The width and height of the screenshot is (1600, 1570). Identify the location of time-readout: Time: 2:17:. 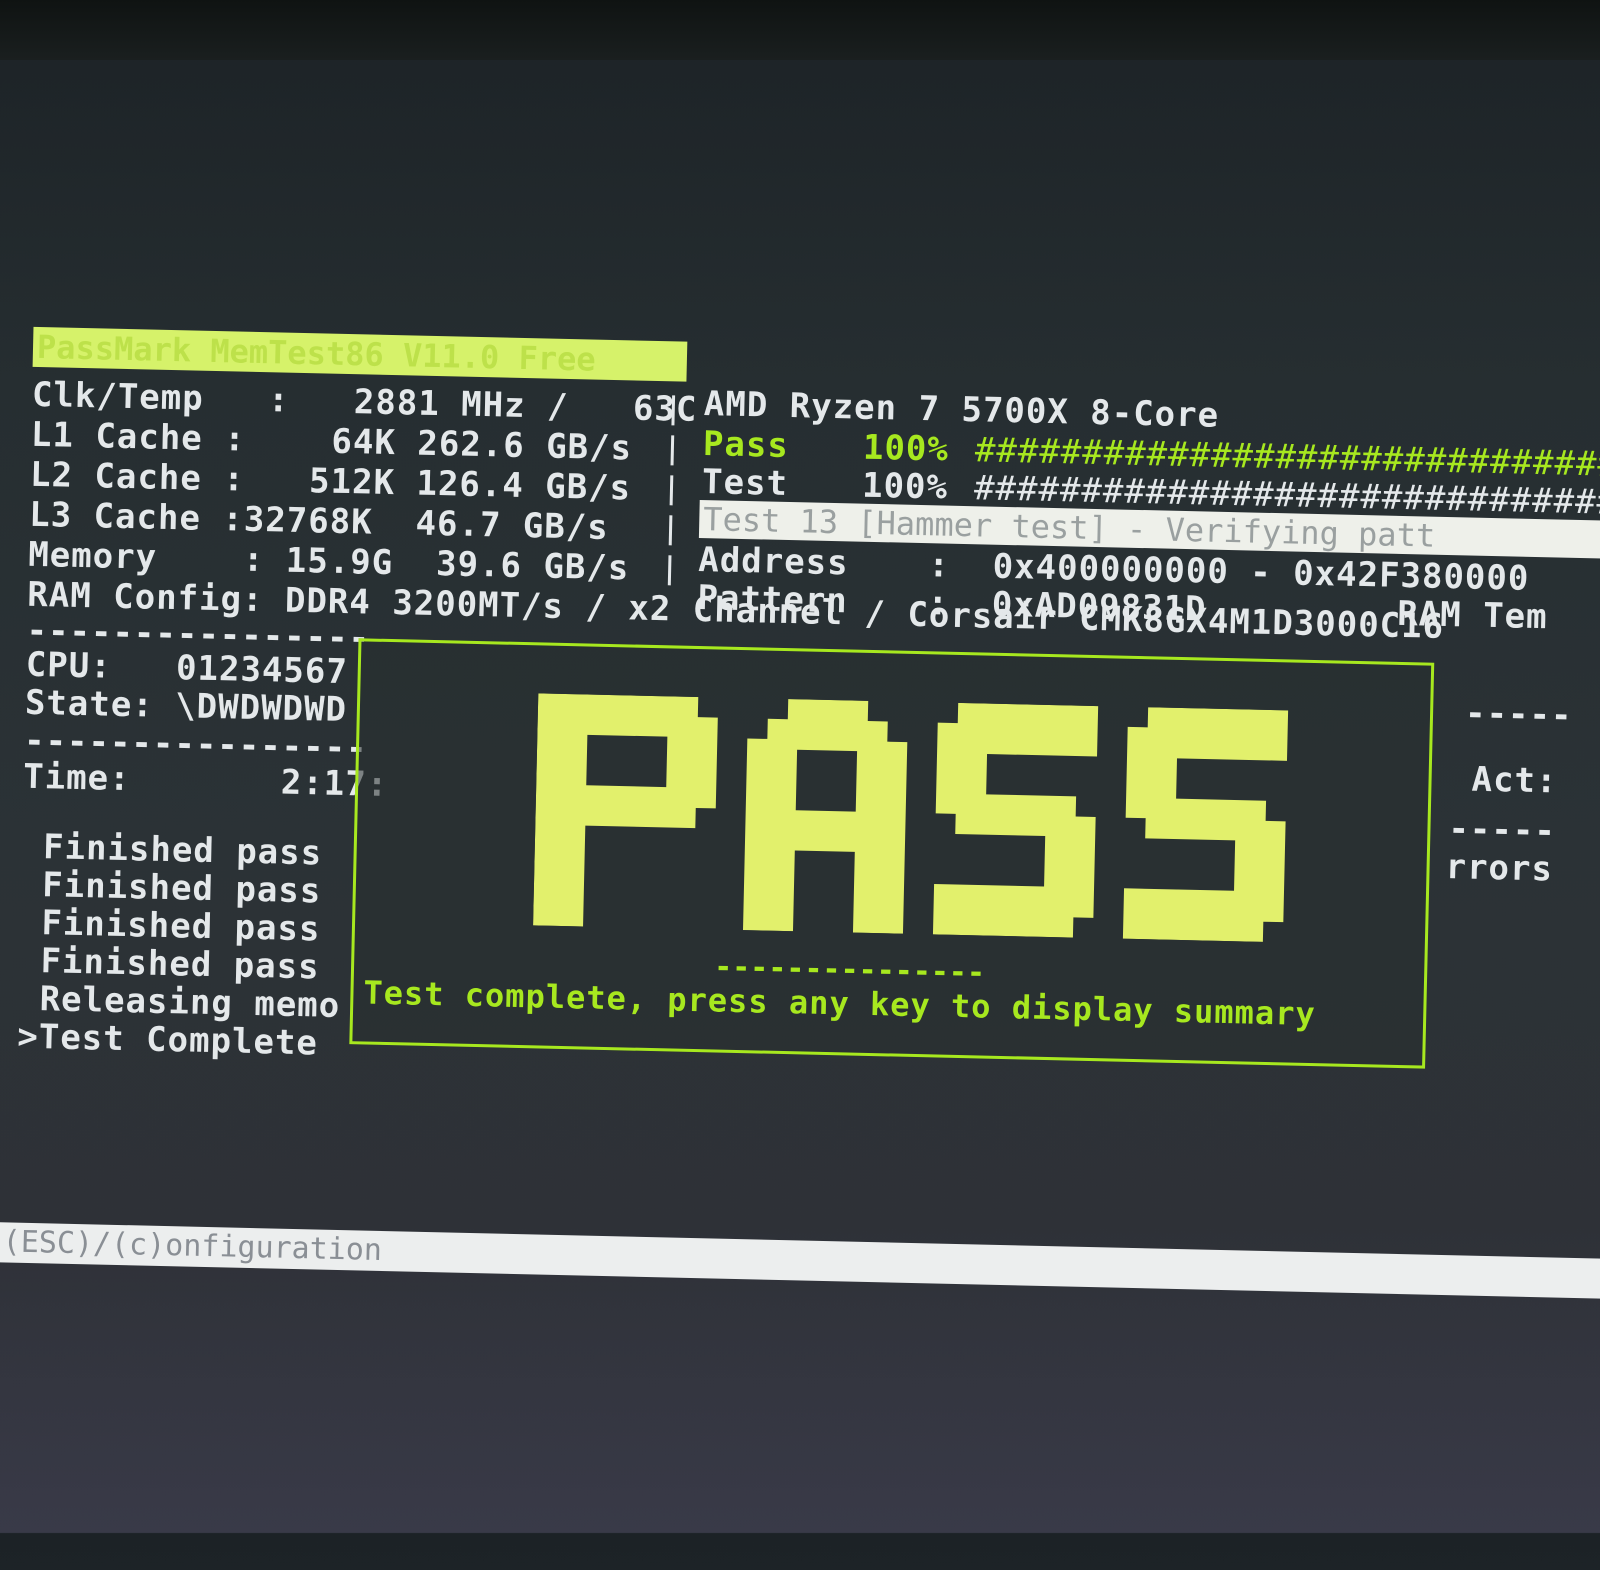
(205, 780).